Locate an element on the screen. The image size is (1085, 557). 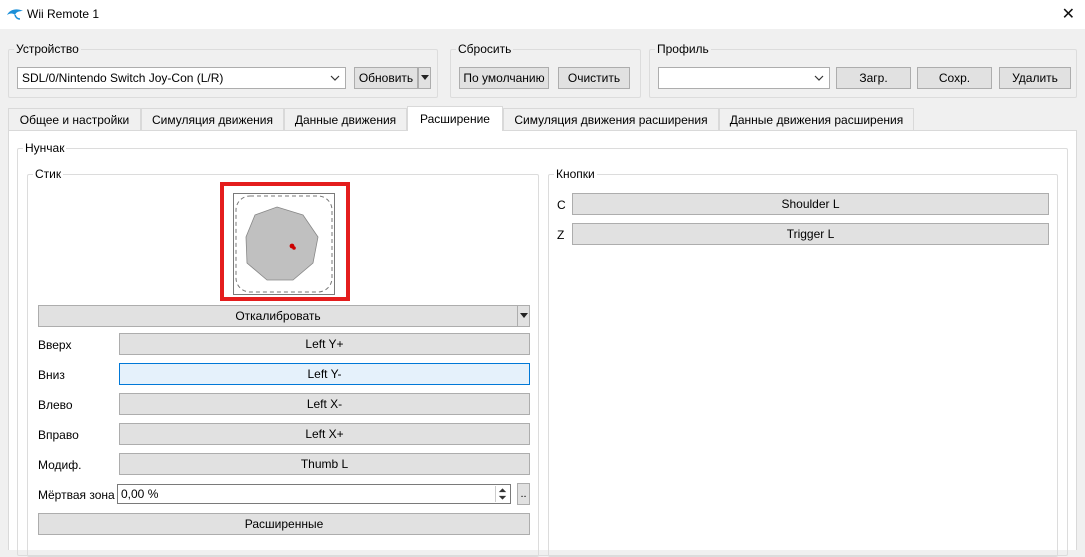
buttons-group-label: Кнопки is located at coordinates (575, 174).